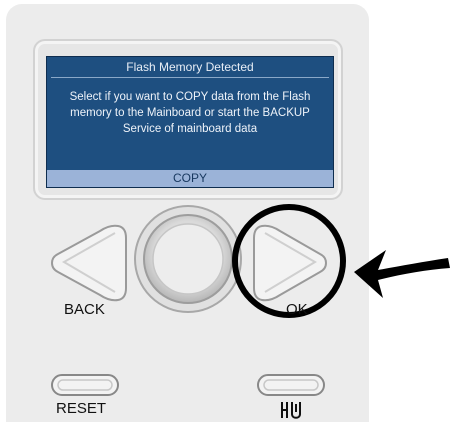 This screenshot has height=422, width=456. What do you see at coordinates (297, 309) in the screenshot?
I see `ok-label: OK` at bounding box center [297, 309].